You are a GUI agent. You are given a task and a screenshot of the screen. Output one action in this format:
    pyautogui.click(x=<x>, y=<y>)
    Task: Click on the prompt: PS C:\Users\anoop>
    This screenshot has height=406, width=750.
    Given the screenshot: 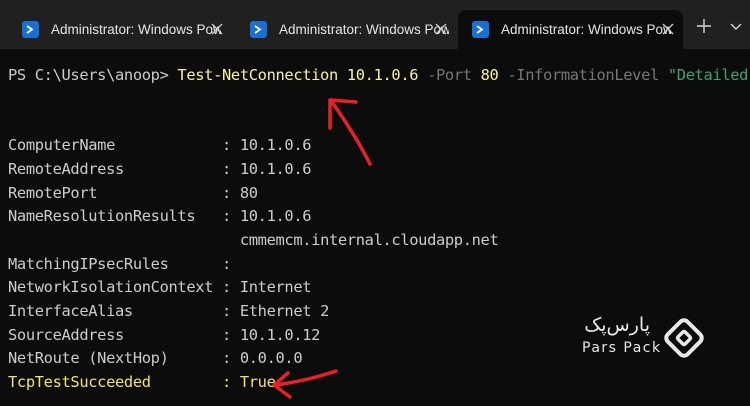 What is the action you would take?
    pyautogui.click(x=93, y=75)
    